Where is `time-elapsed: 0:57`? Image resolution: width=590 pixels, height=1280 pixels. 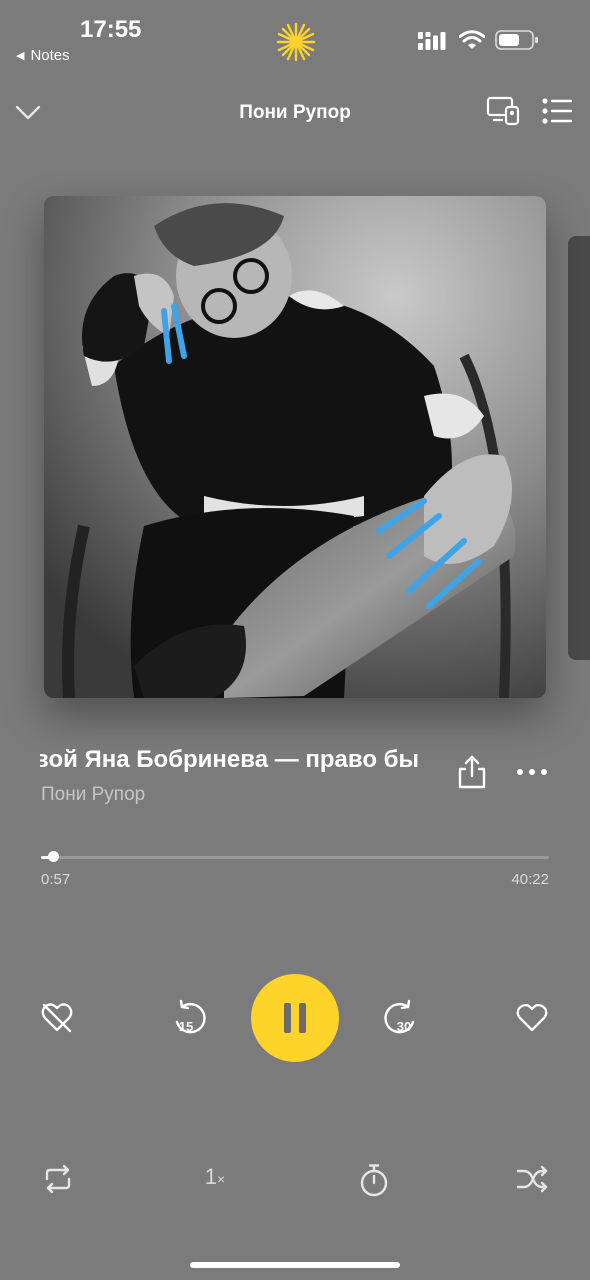
time-elapsed: 0:57 is located at coordinates (56, 879).